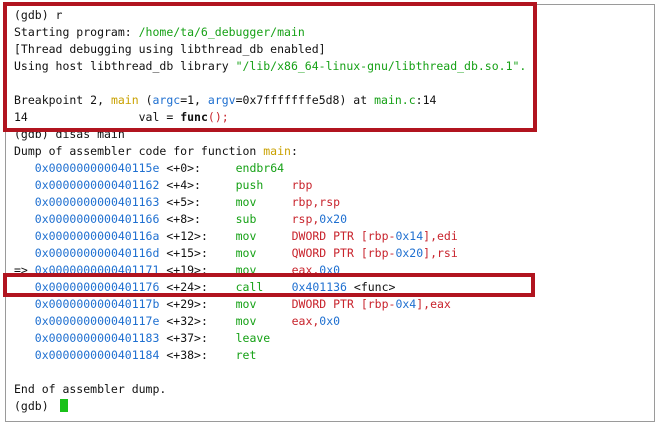 The width and height of the screenshot is (664, 427). What do you see at coordinates (221, 100) in the screenshot?
I see `argv-name: argv` at bounding box center [221, 100].